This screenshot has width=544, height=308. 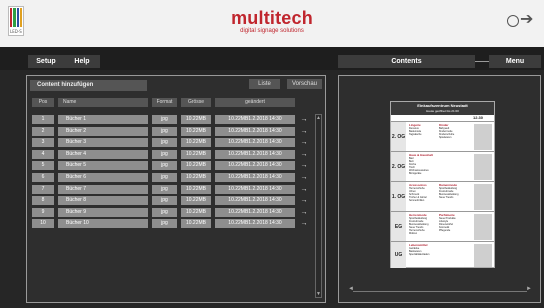 I want to click on floor-column: Lingerie Dessous Bademode Tagwäsche, so click(x=415, y=130).